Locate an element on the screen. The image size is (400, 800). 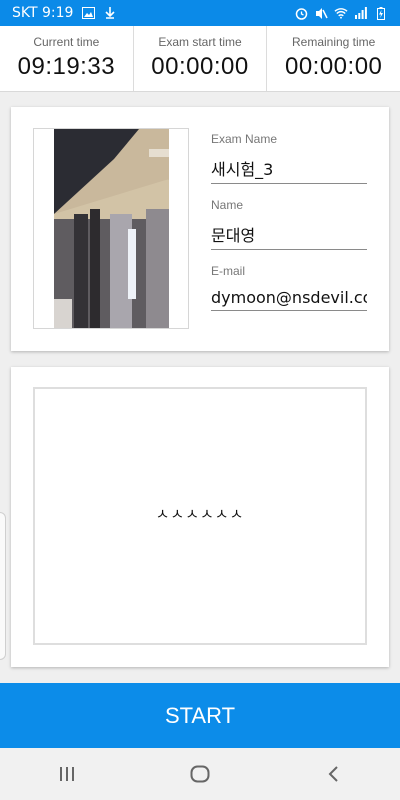
exam-name-label: Exam Name is located at coordinates (244, 139).